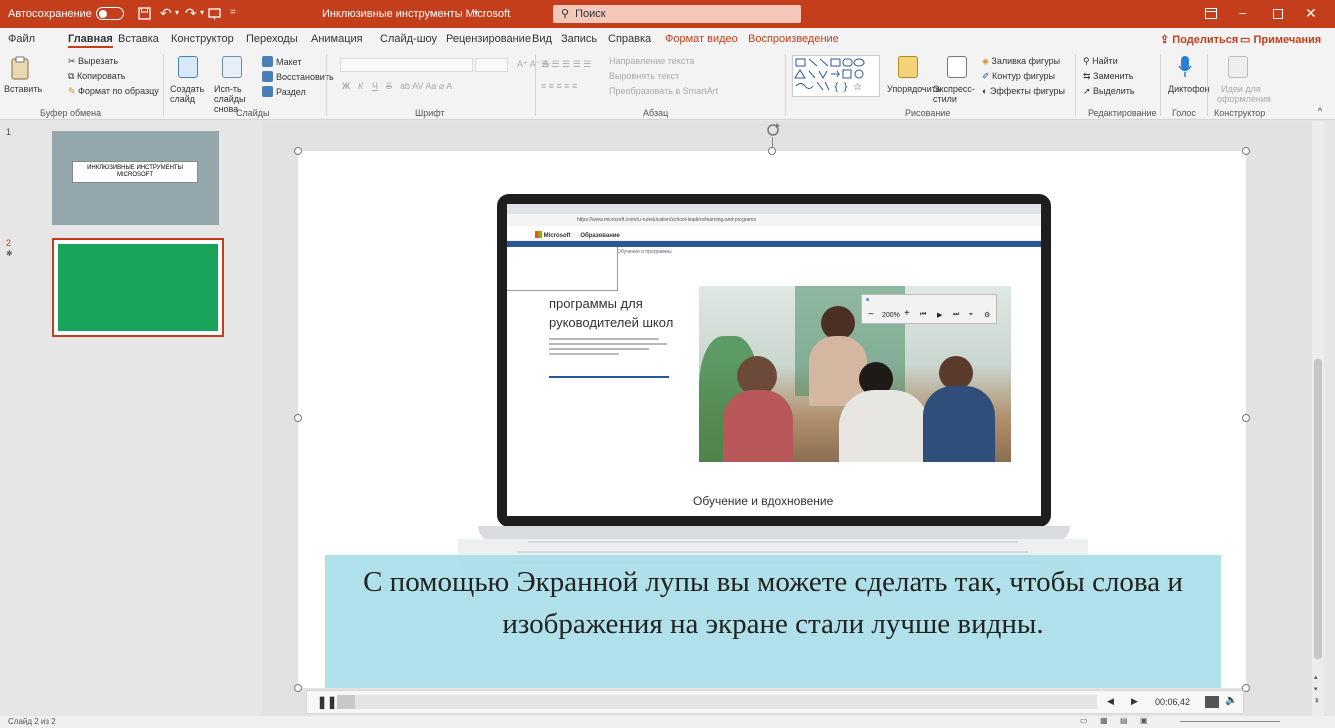 The height and width of the screenshot is (728, 1335). I want to click on quick-styles-button: Экспресс-стили, so click(956, 94).